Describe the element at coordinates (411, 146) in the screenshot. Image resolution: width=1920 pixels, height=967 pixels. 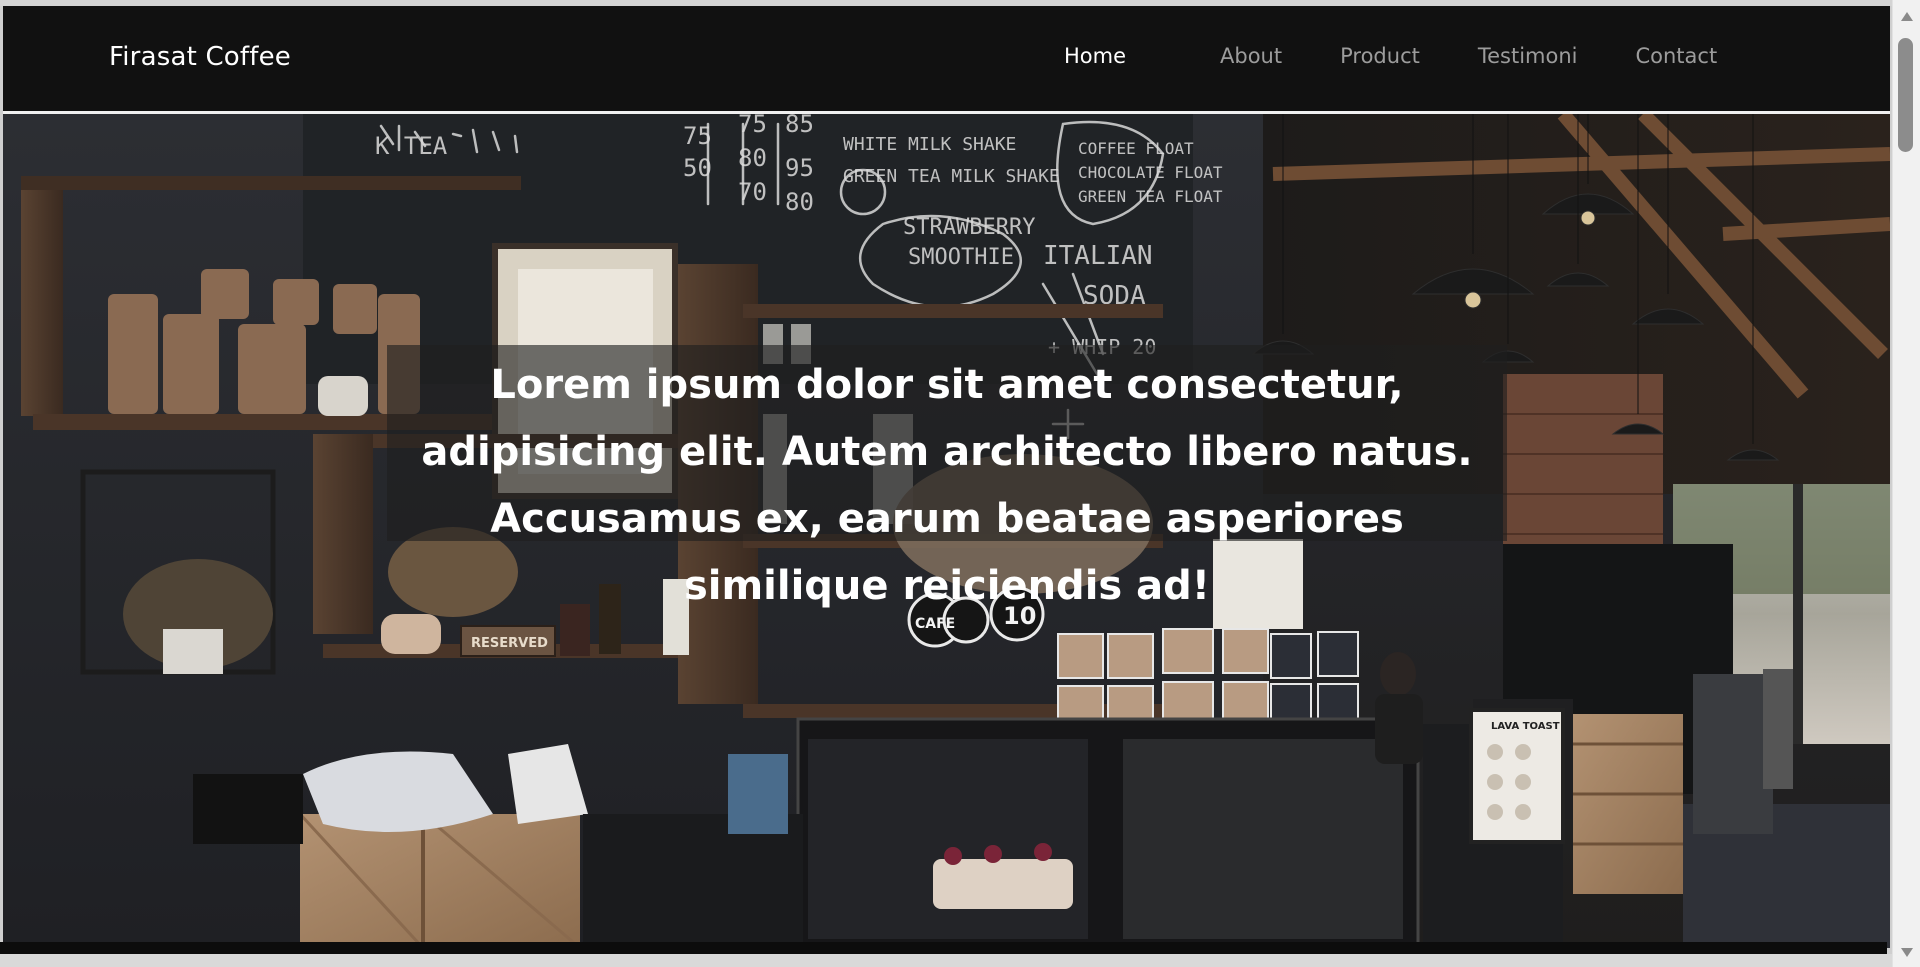
I see `svg-text: K TEA` at that location.